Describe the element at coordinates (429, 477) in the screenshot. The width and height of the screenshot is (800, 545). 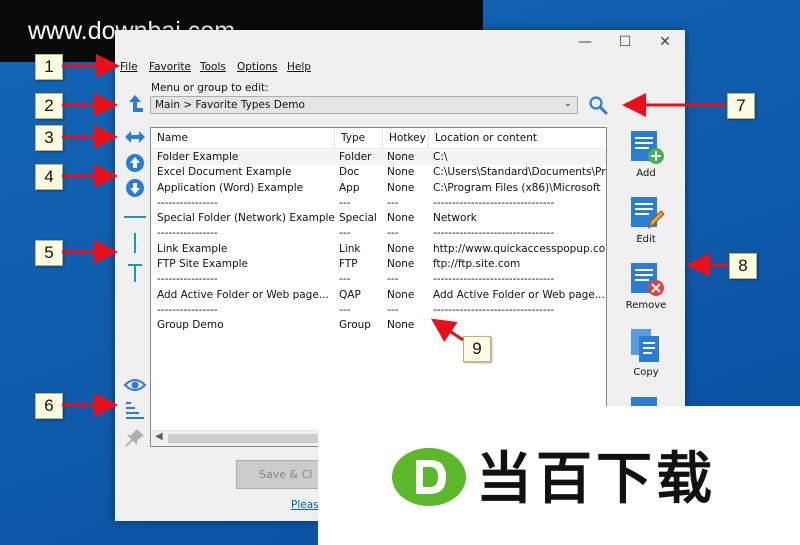
I see `brand-logo-icon` at that location.